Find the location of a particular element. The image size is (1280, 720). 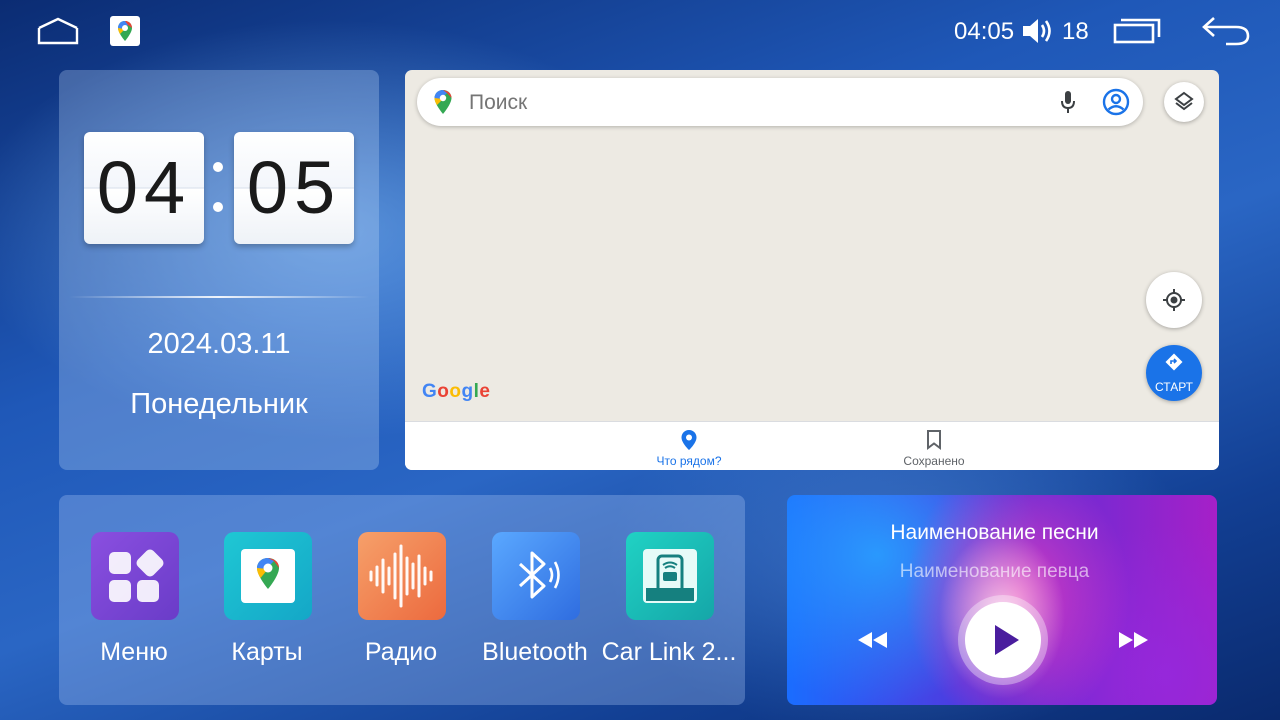

music-player-widget: Наименование песни Наименование певца is located at coordinates (1002, 600).